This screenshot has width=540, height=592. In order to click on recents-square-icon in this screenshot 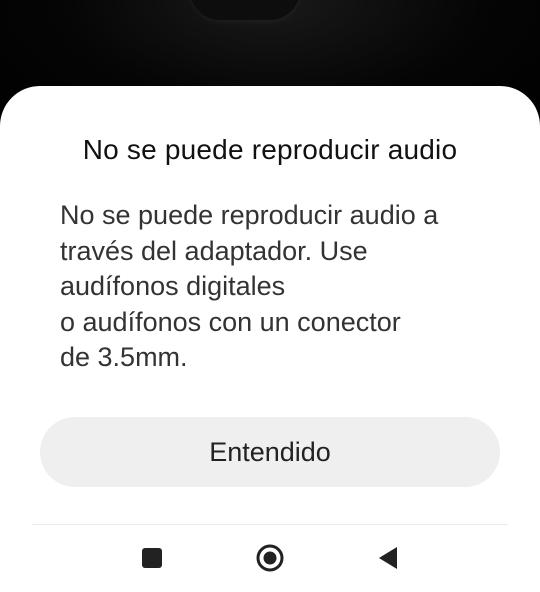, I will do `click(152, 558)`.